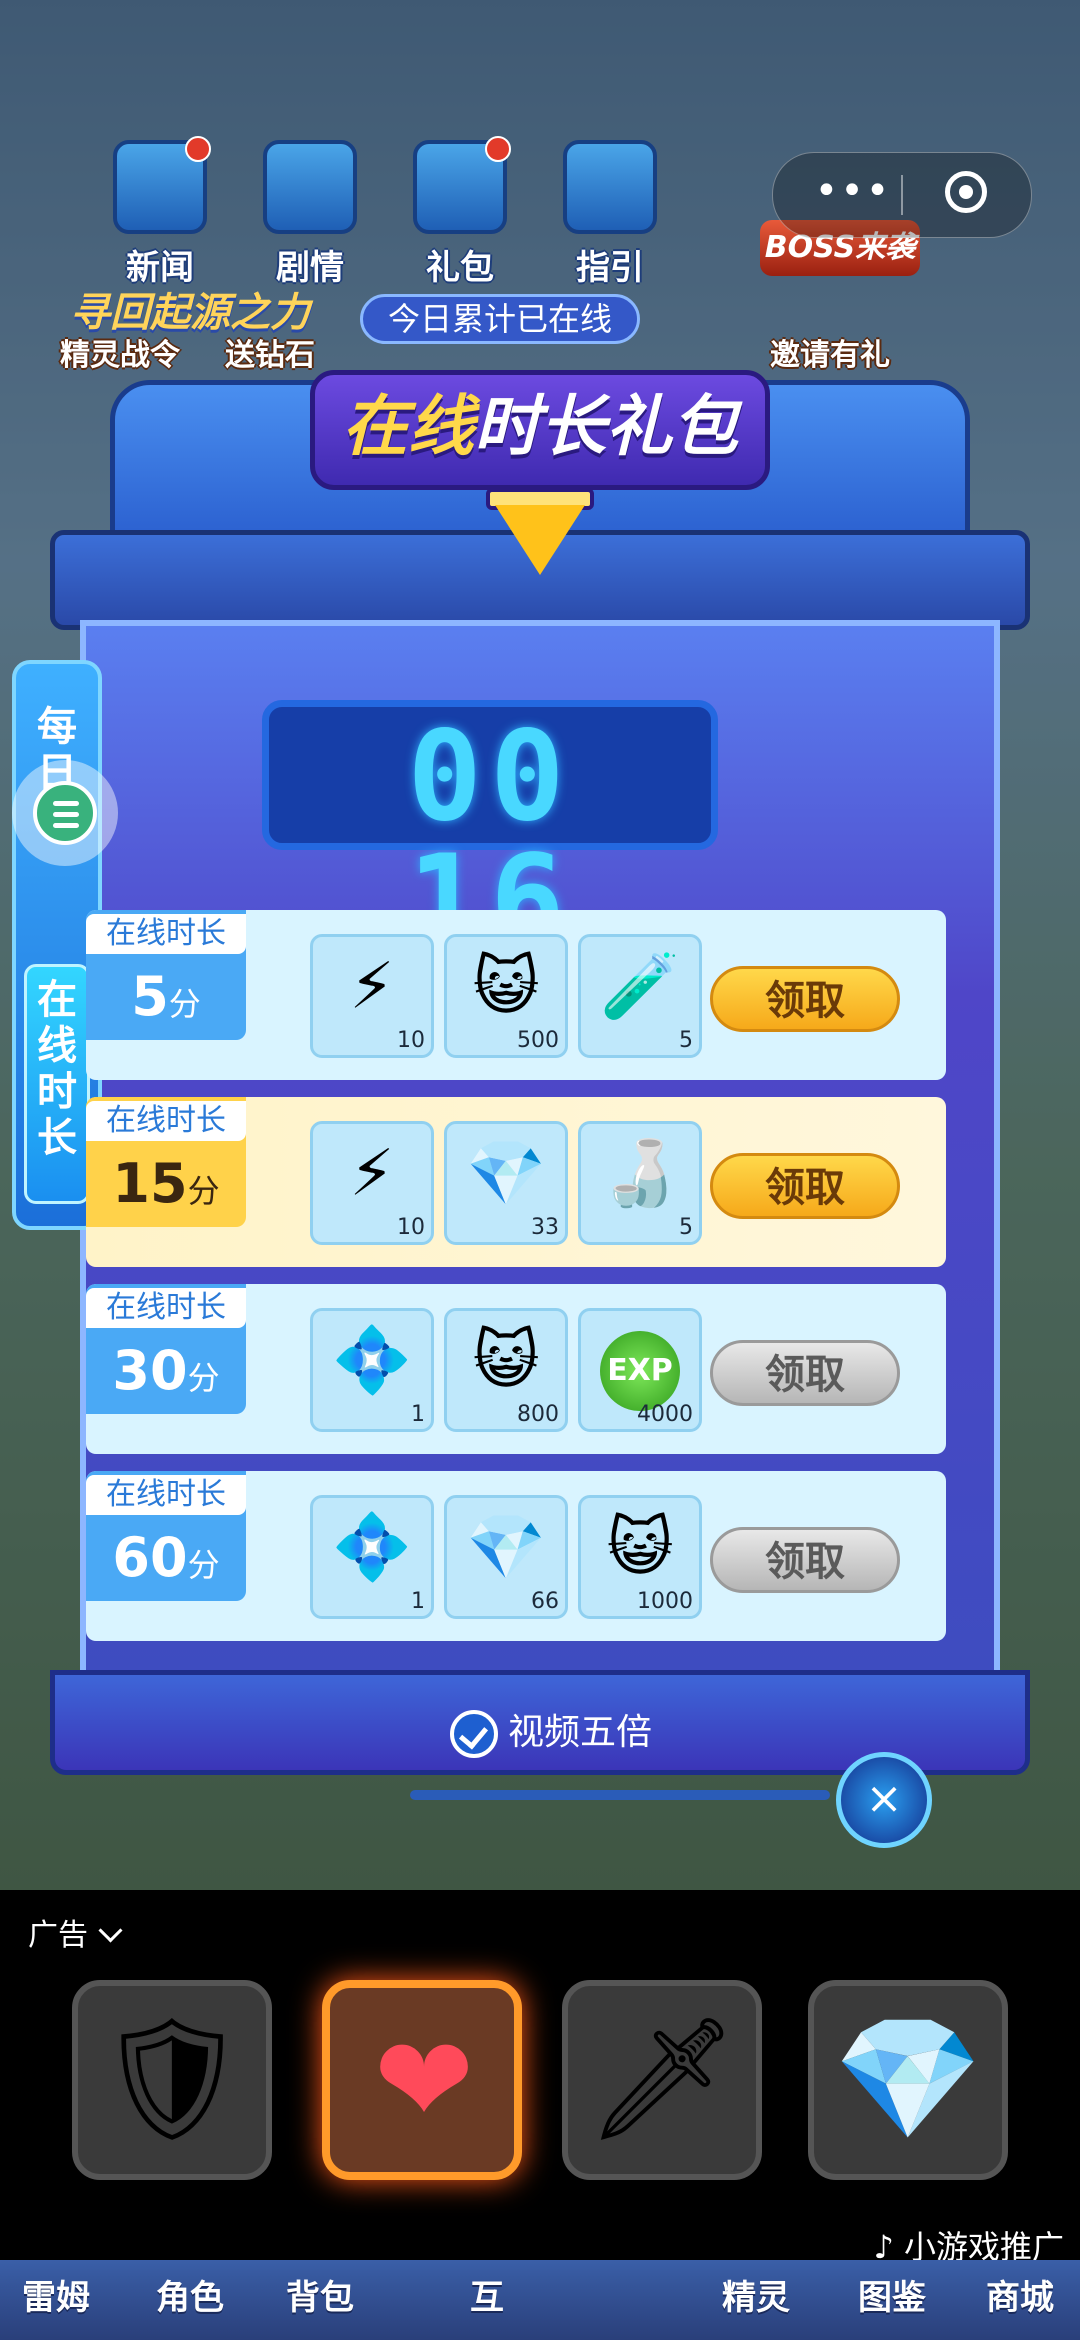 The width and height of the screenshot is (1080, 2340). I want to click on reward-item: 💎 66, so click(506, 1557).